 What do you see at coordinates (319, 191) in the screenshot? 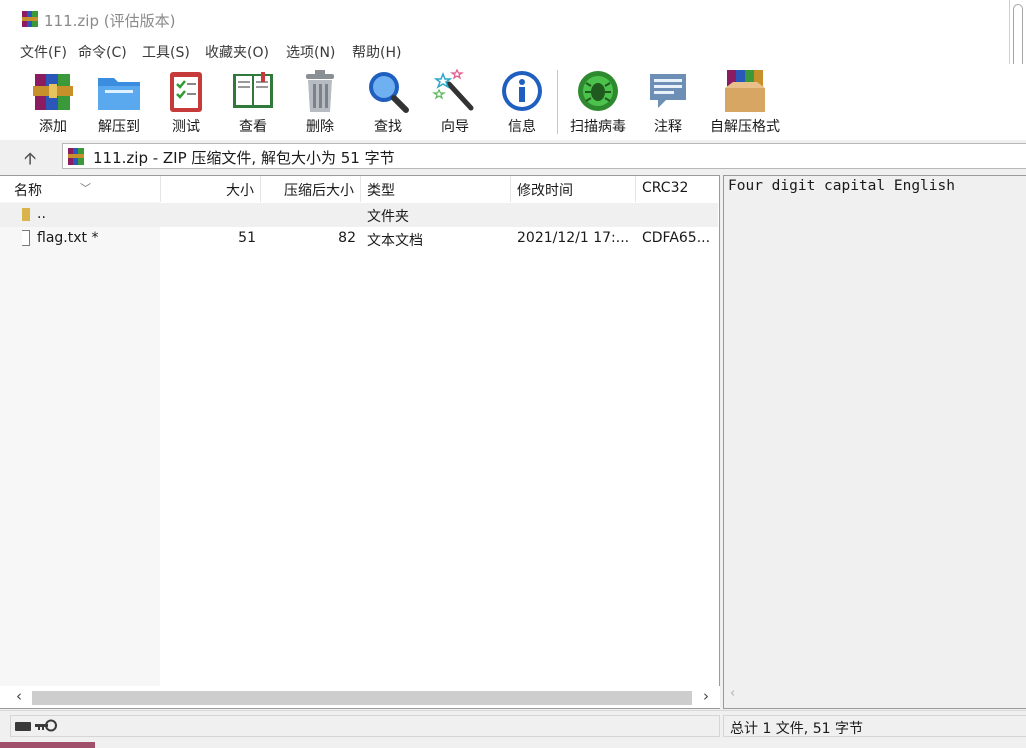
I see `column-header-packed-label: 压缩后大小` at bounding box center [319, 191].